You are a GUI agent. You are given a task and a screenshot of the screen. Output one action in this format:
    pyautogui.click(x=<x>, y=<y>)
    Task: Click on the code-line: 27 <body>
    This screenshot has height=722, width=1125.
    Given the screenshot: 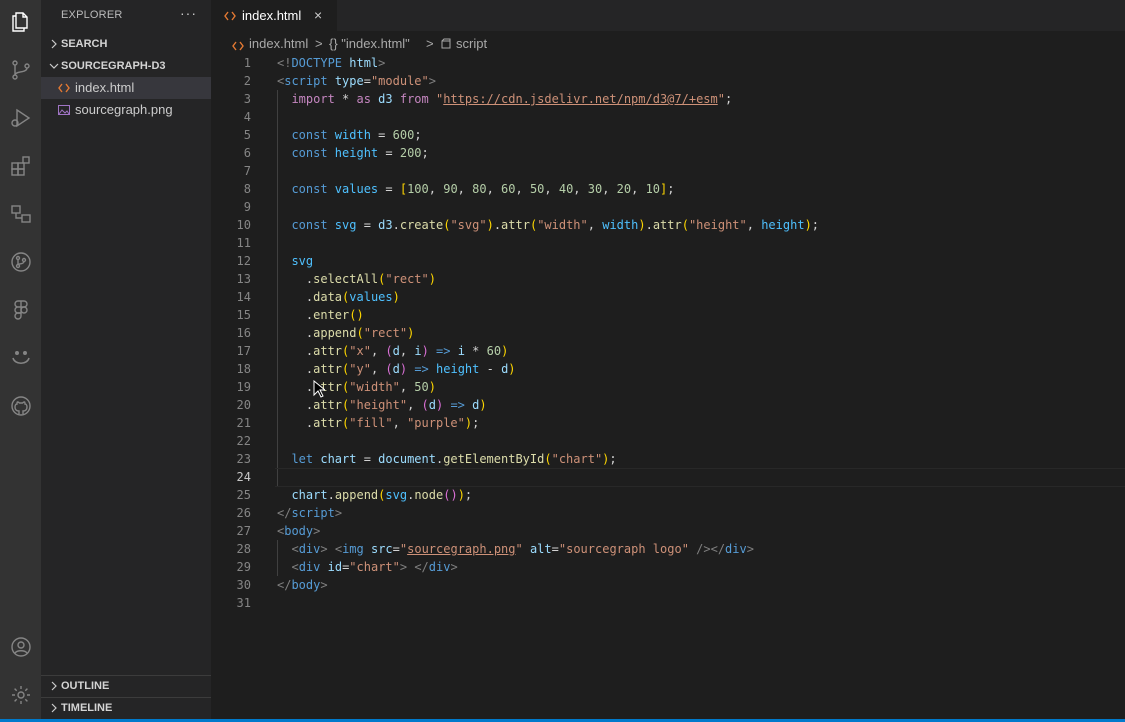 What is the action you would take?
    pyautogui.click(x=668, y=531)
    